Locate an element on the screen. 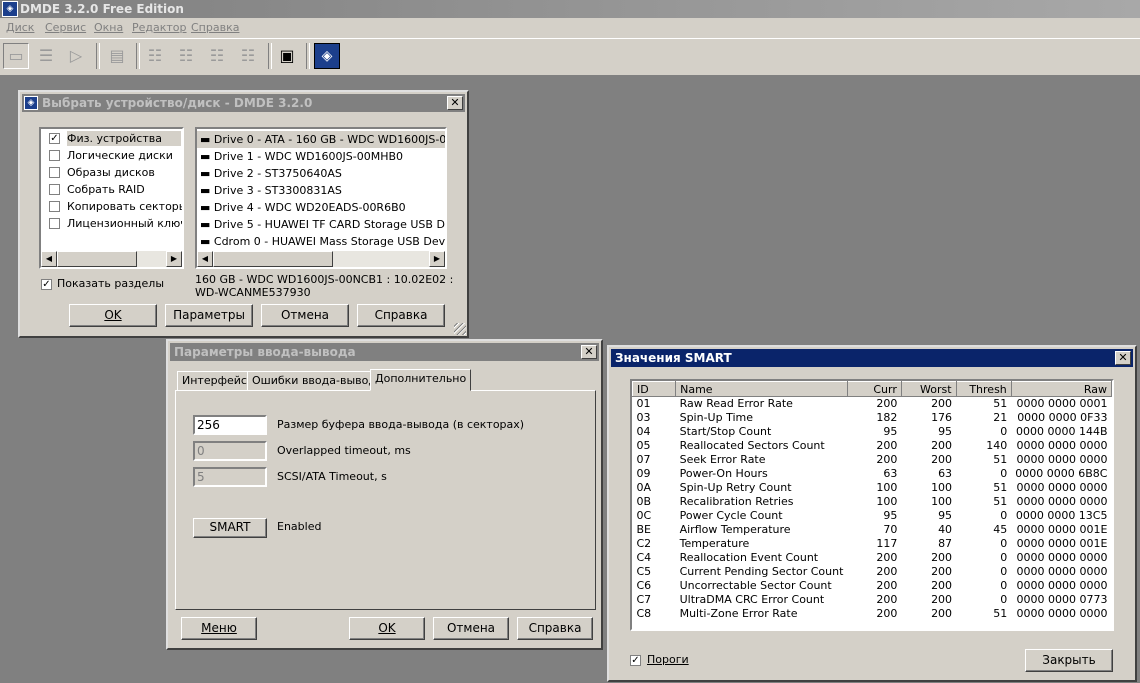 The image size is (1140, 683). menu-button-label: Меню is located at coordinates (219, 628).